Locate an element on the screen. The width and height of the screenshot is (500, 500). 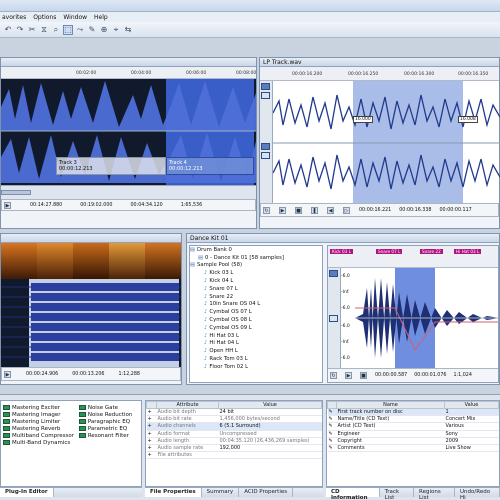
main-scrollbar is located at coordinates (128, 192).